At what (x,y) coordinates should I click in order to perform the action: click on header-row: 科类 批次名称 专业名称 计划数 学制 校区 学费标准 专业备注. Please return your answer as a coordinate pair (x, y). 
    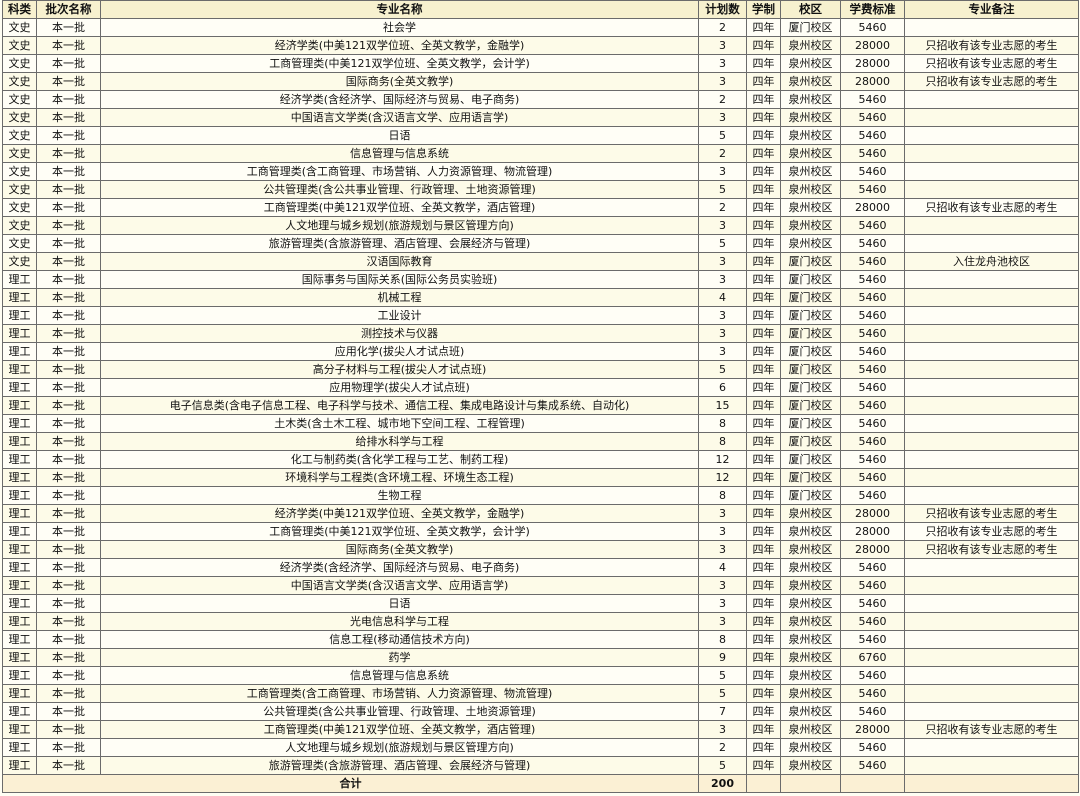
    Looking at the image, I should click on (540, 9).